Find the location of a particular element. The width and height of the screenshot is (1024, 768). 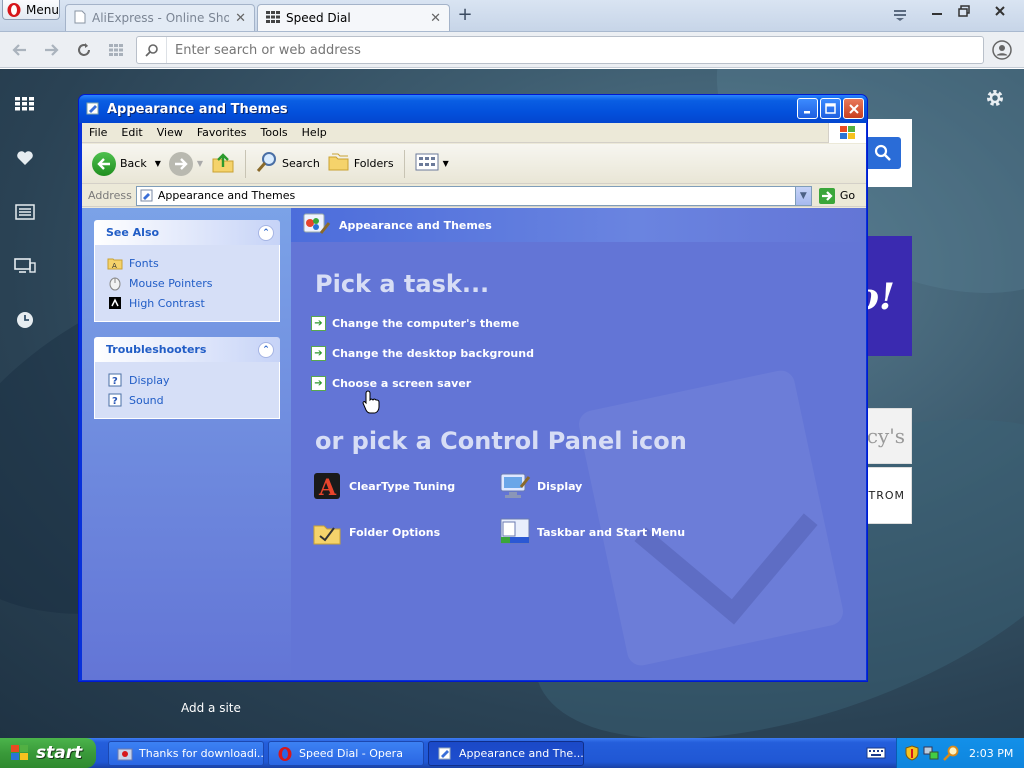

troubleshooters-panel: Troubleshooters ⌃ ? Display ? Sound is located at coordinates (187, 378).